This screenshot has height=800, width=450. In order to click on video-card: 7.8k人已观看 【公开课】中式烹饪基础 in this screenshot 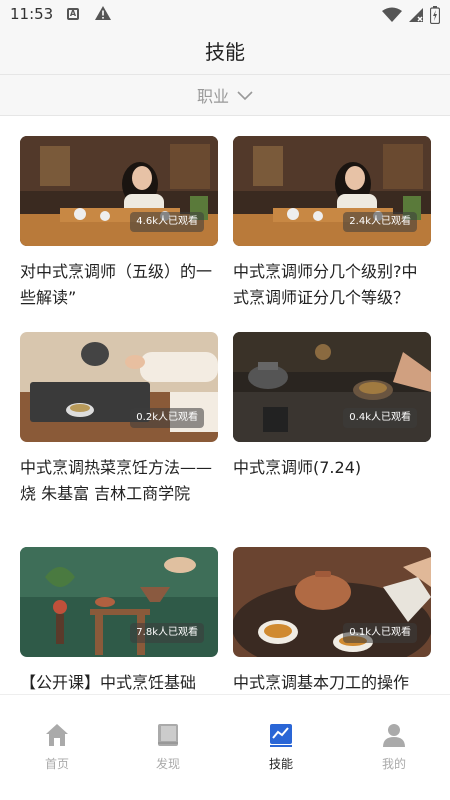, I will do `click(119, 619)`.